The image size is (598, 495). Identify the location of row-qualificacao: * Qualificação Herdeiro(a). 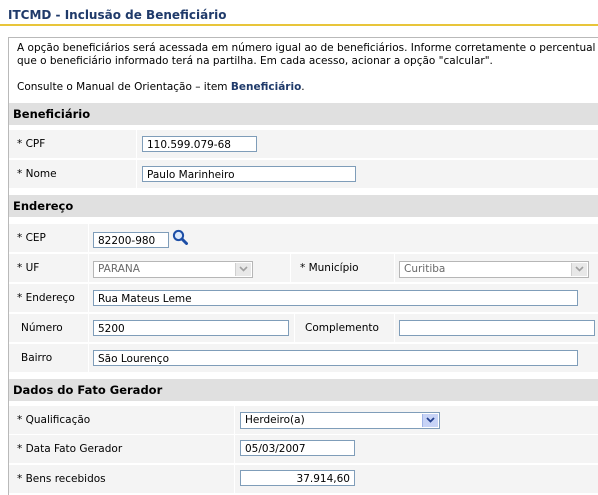
(303, 420).